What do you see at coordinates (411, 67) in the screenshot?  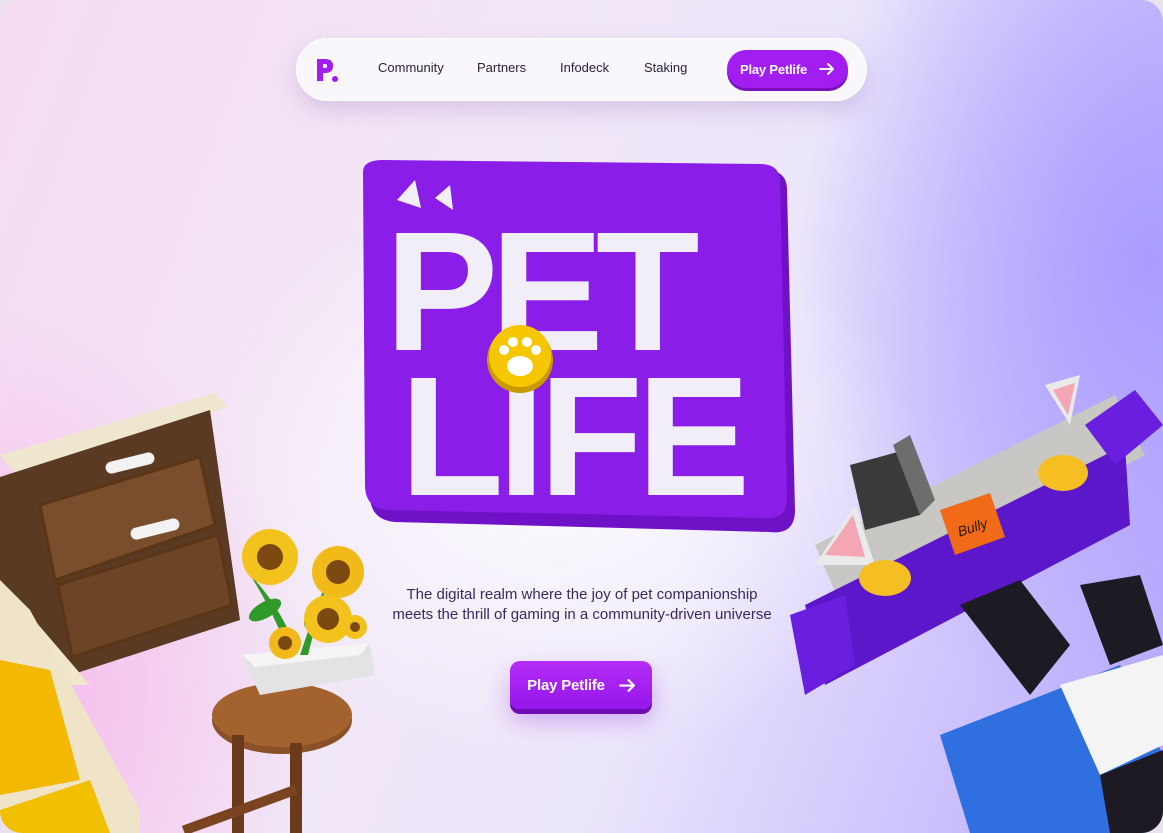 I see `nav-link-community: Community` at bounding box center [411, 67].